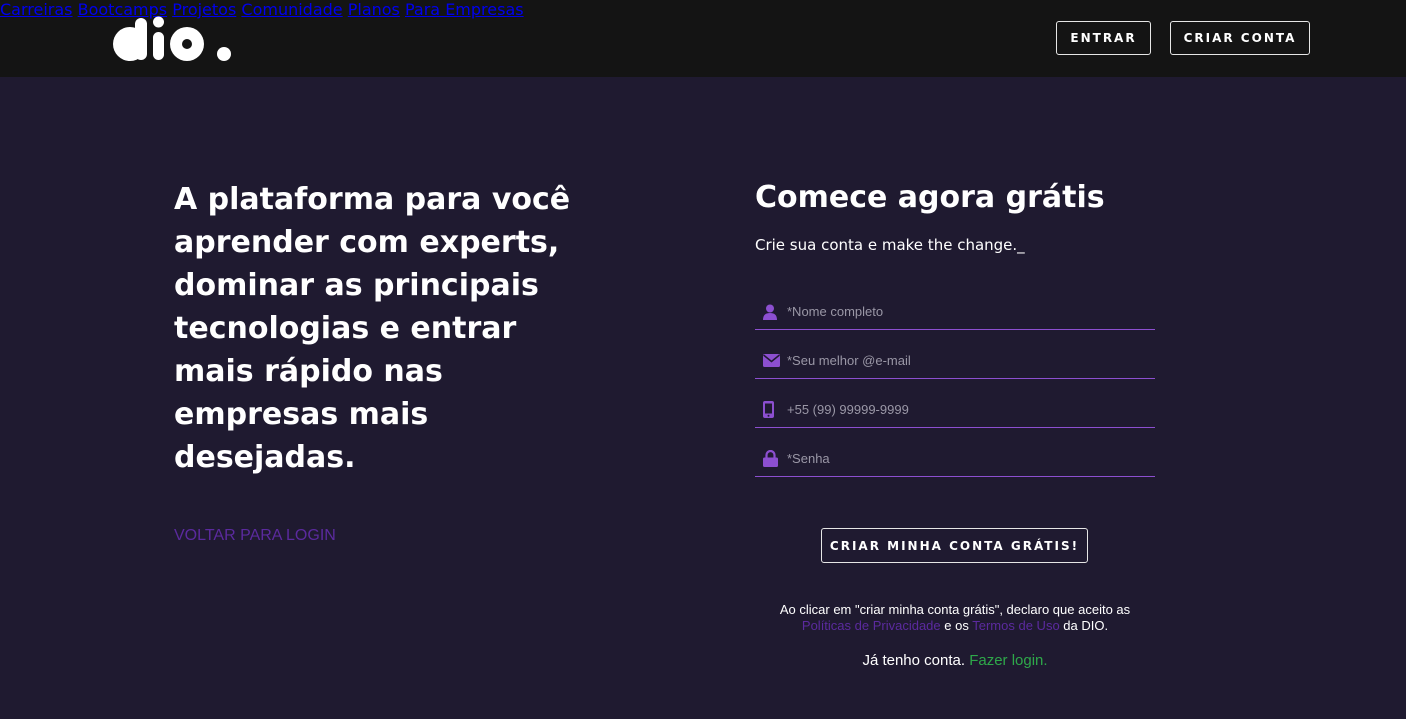  Describe the element at coordinates (255, 536) in the screenshot. I see `back-to-login-link: VOLTAR PARA LOGIN` at that location.